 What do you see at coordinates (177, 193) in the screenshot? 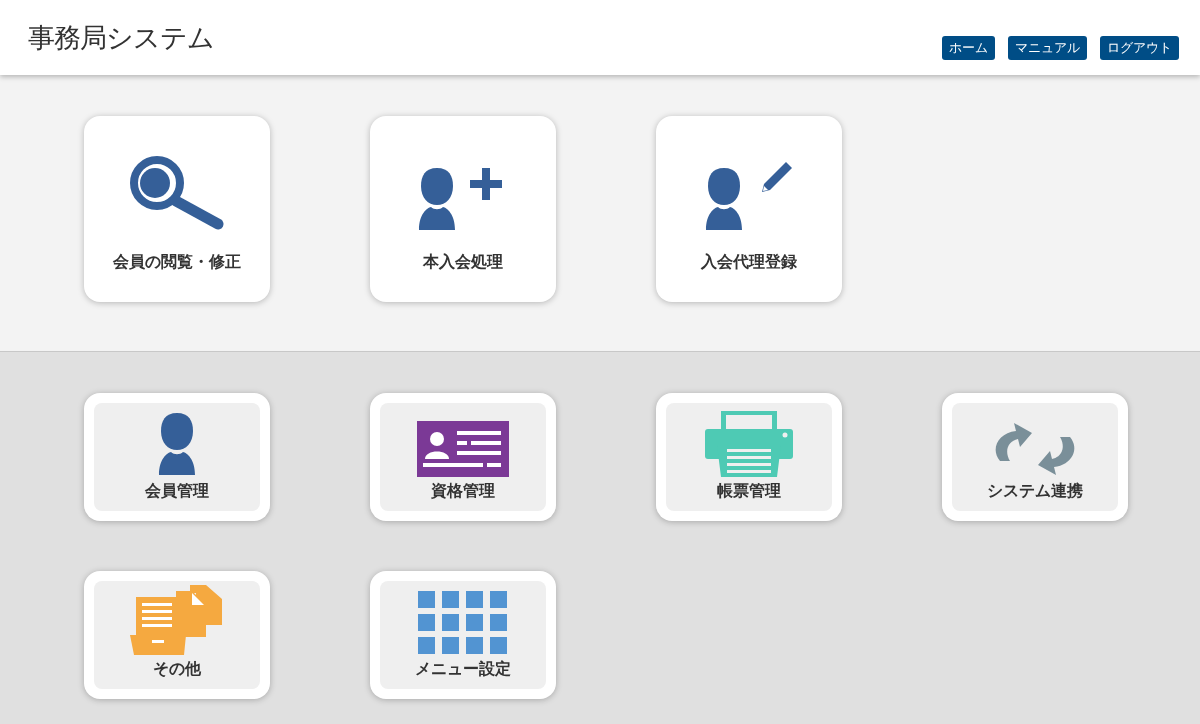
I see `magnifier-icon` at bounding box center [177, 193].